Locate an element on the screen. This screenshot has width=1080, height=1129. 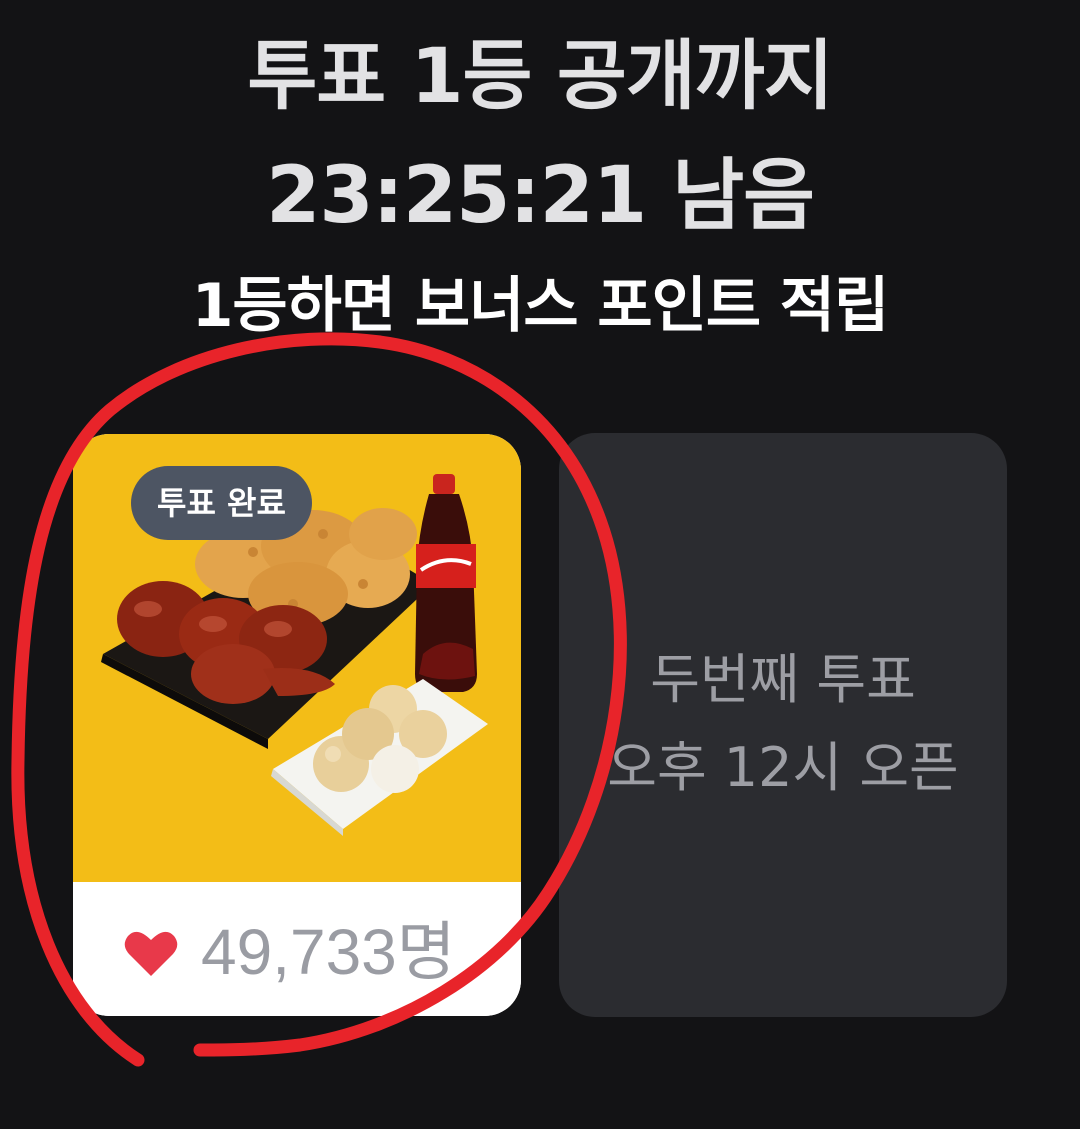
vote-count-row: 49,733명 is located at coordinates (297, 949).